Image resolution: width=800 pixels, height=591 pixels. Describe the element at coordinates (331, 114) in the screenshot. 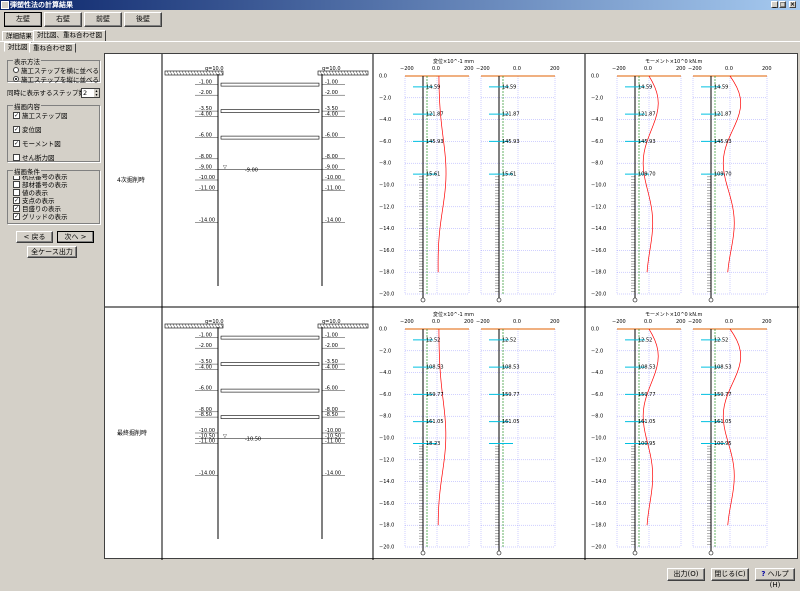

I see `level-label-right: -4.00` at that location.